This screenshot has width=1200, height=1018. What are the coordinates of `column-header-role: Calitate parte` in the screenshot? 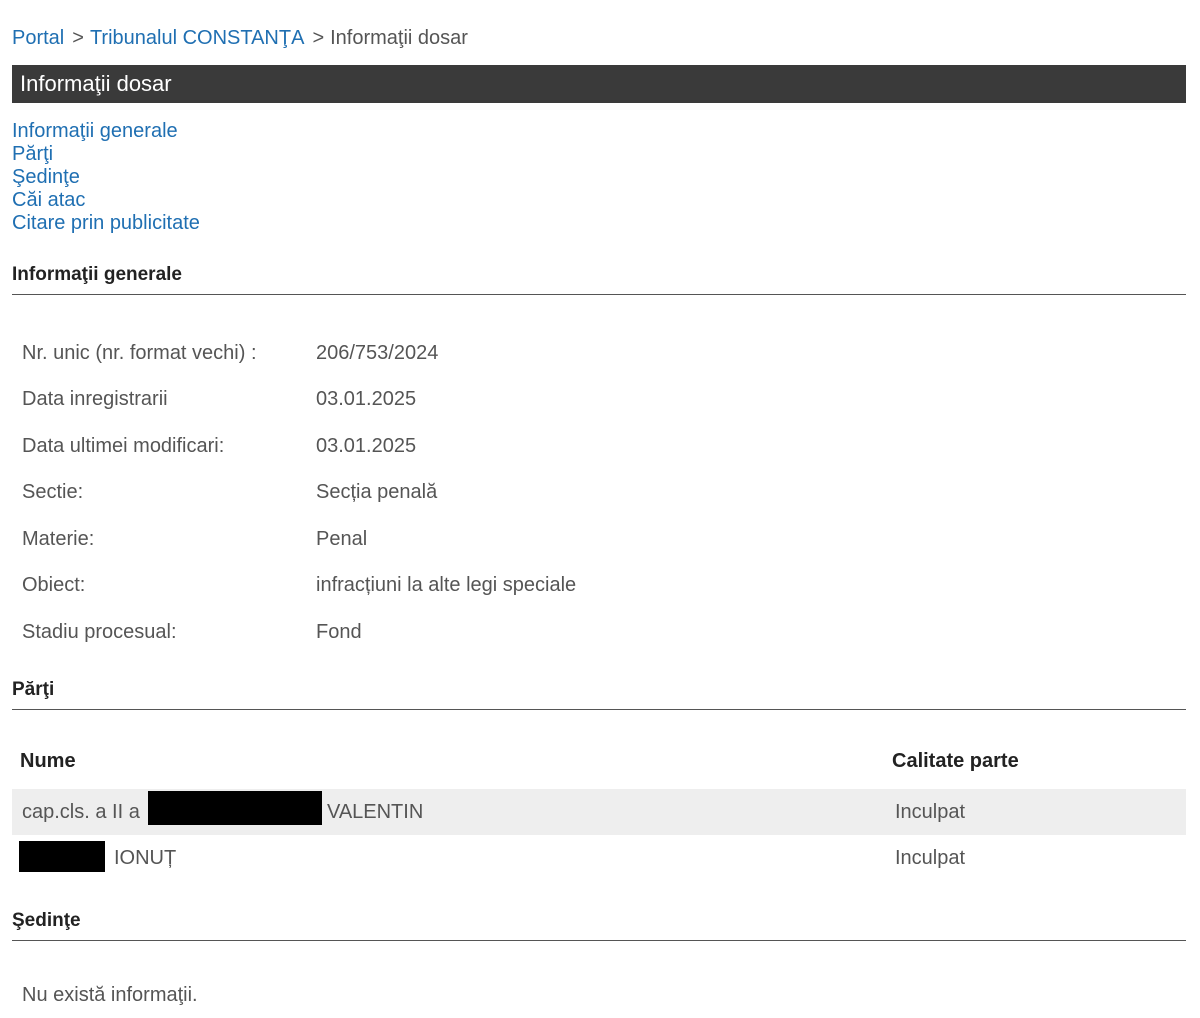 It's located at (955, 761).